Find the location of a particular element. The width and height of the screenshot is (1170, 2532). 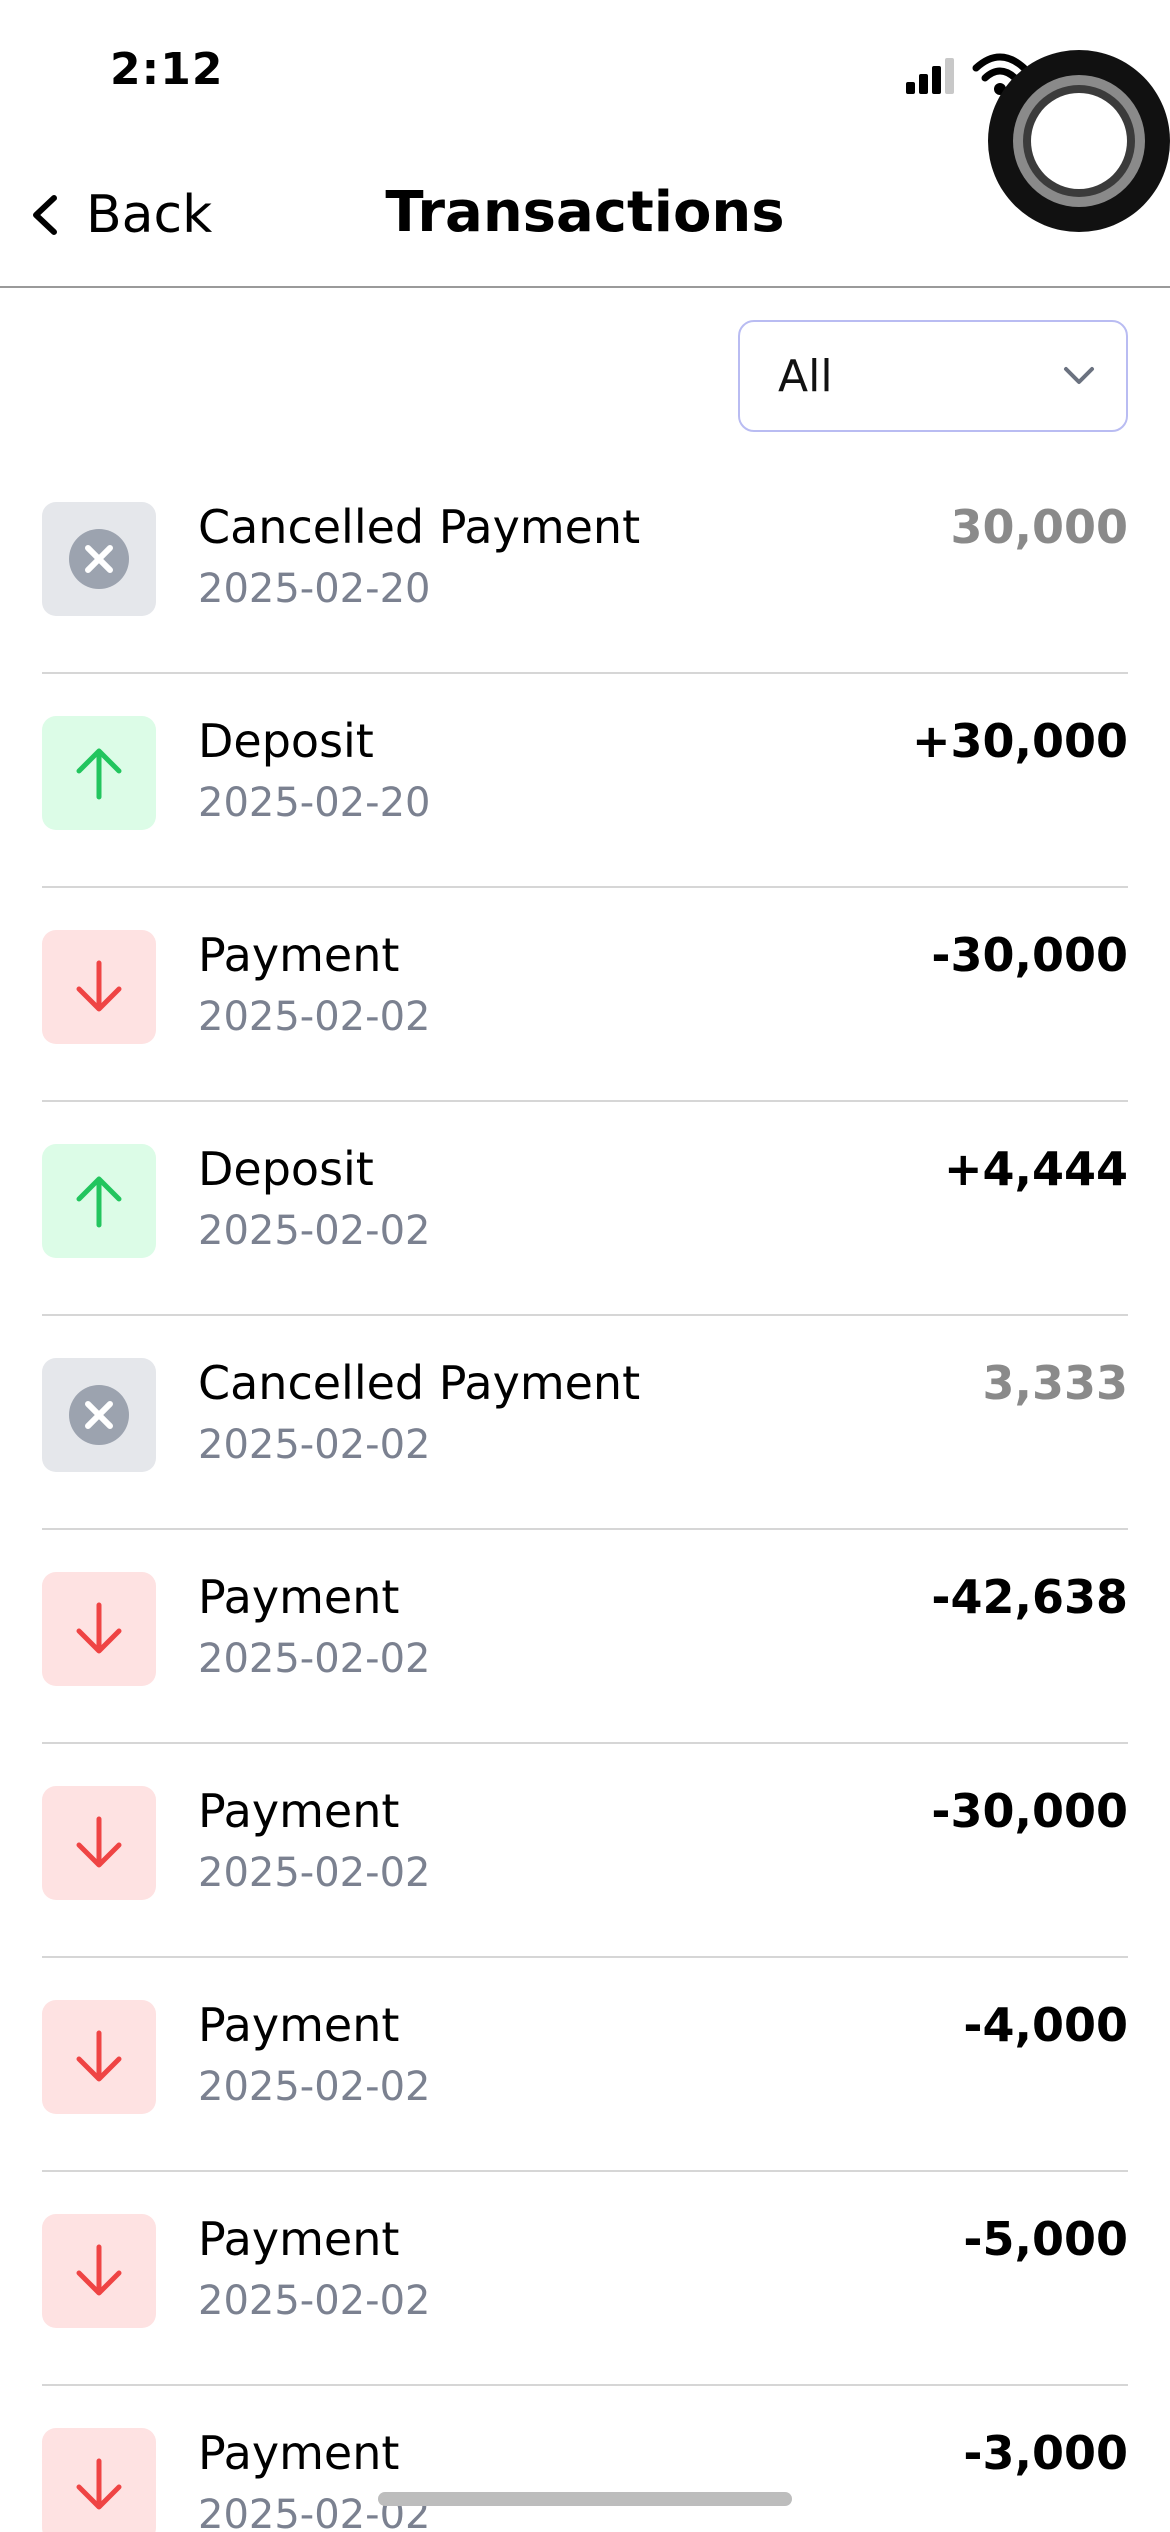

transaction-row: Payment 2025-02-02 -42,638 is located at coordinates (585, 1637).